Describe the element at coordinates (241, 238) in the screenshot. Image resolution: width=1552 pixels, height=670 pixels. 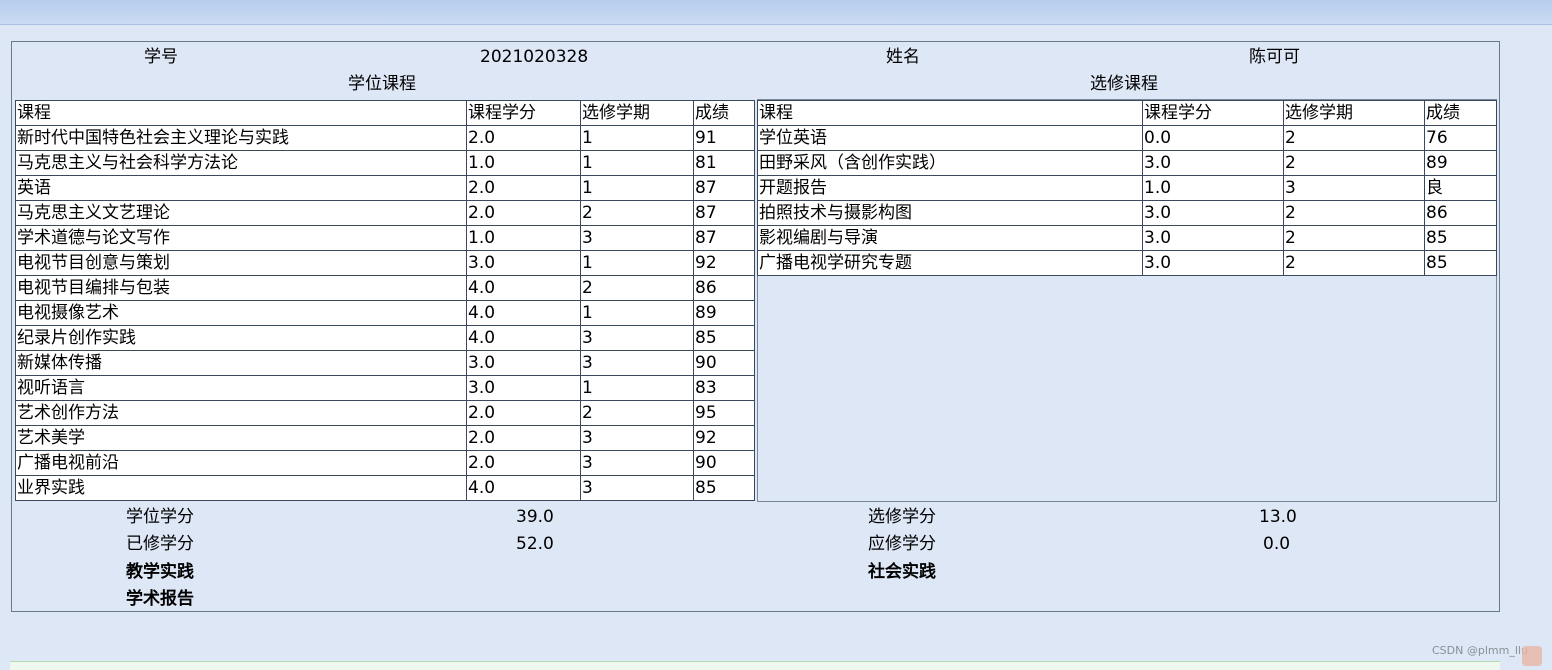
I see `degree-course-cell: 学术道德与论文写作` at that location.